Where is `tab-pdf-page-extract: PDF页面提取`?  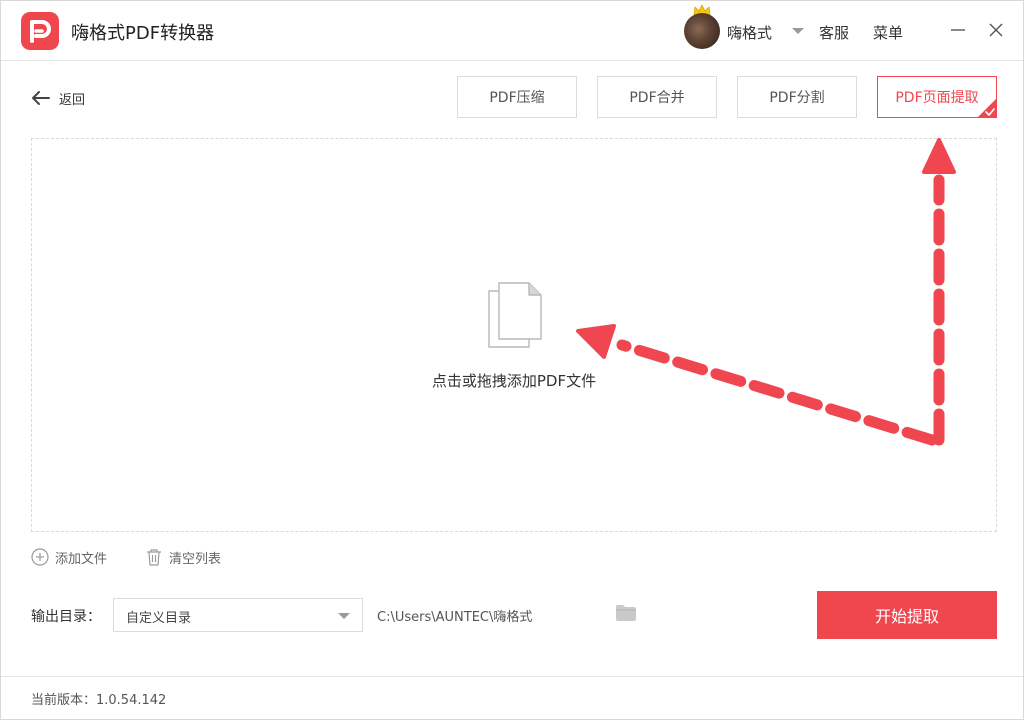
tab-pdf-page-extract: PDF页面提取 is located at coordinates (937, 97).